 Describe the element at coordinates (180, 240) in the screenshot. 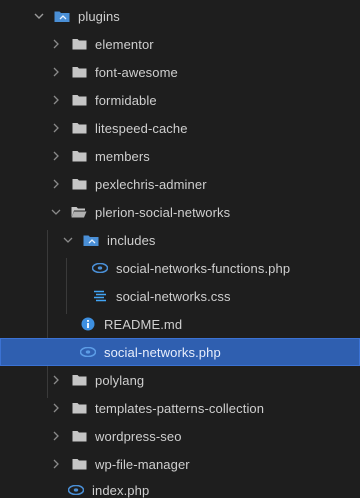

I see `tree-item-folder-expanded: includes` at that location.